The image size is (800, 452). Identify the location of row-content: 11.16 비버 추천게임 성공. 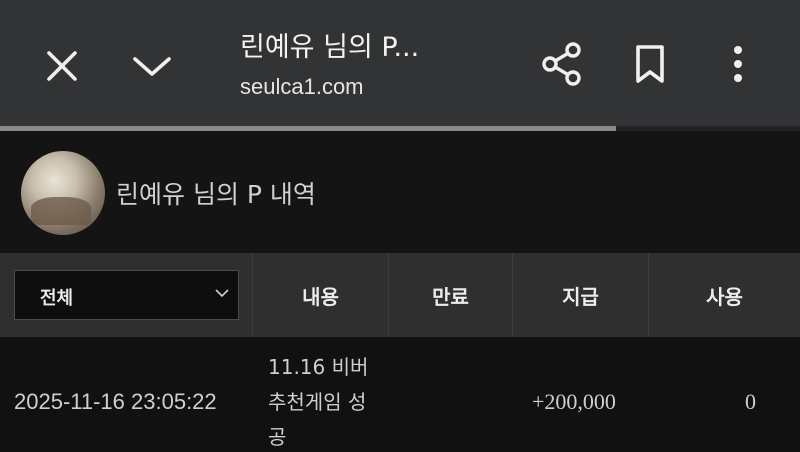
(318, 402).